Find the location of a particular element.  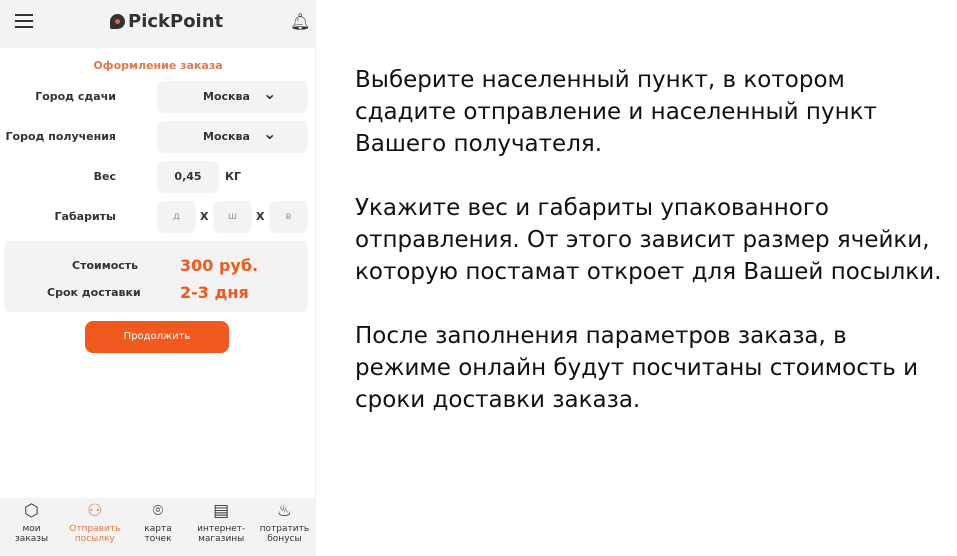

logo: PickPoint is located at coordinates (166, 21).